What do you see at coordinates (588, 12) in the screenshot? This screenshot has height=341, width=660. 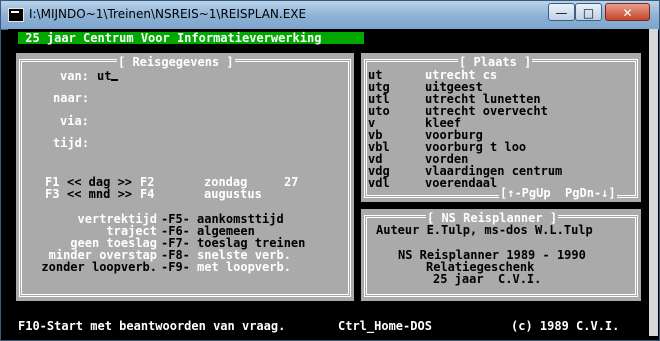 I see `maximize-button: □` at bounding box center [588, 12].